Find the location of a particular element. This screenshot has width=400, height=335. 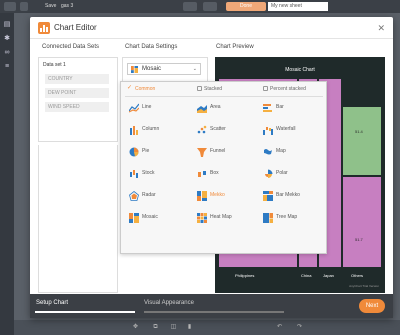

chart-data-settings-heading: Chart Data Settings is located at coordinates (151, 47).